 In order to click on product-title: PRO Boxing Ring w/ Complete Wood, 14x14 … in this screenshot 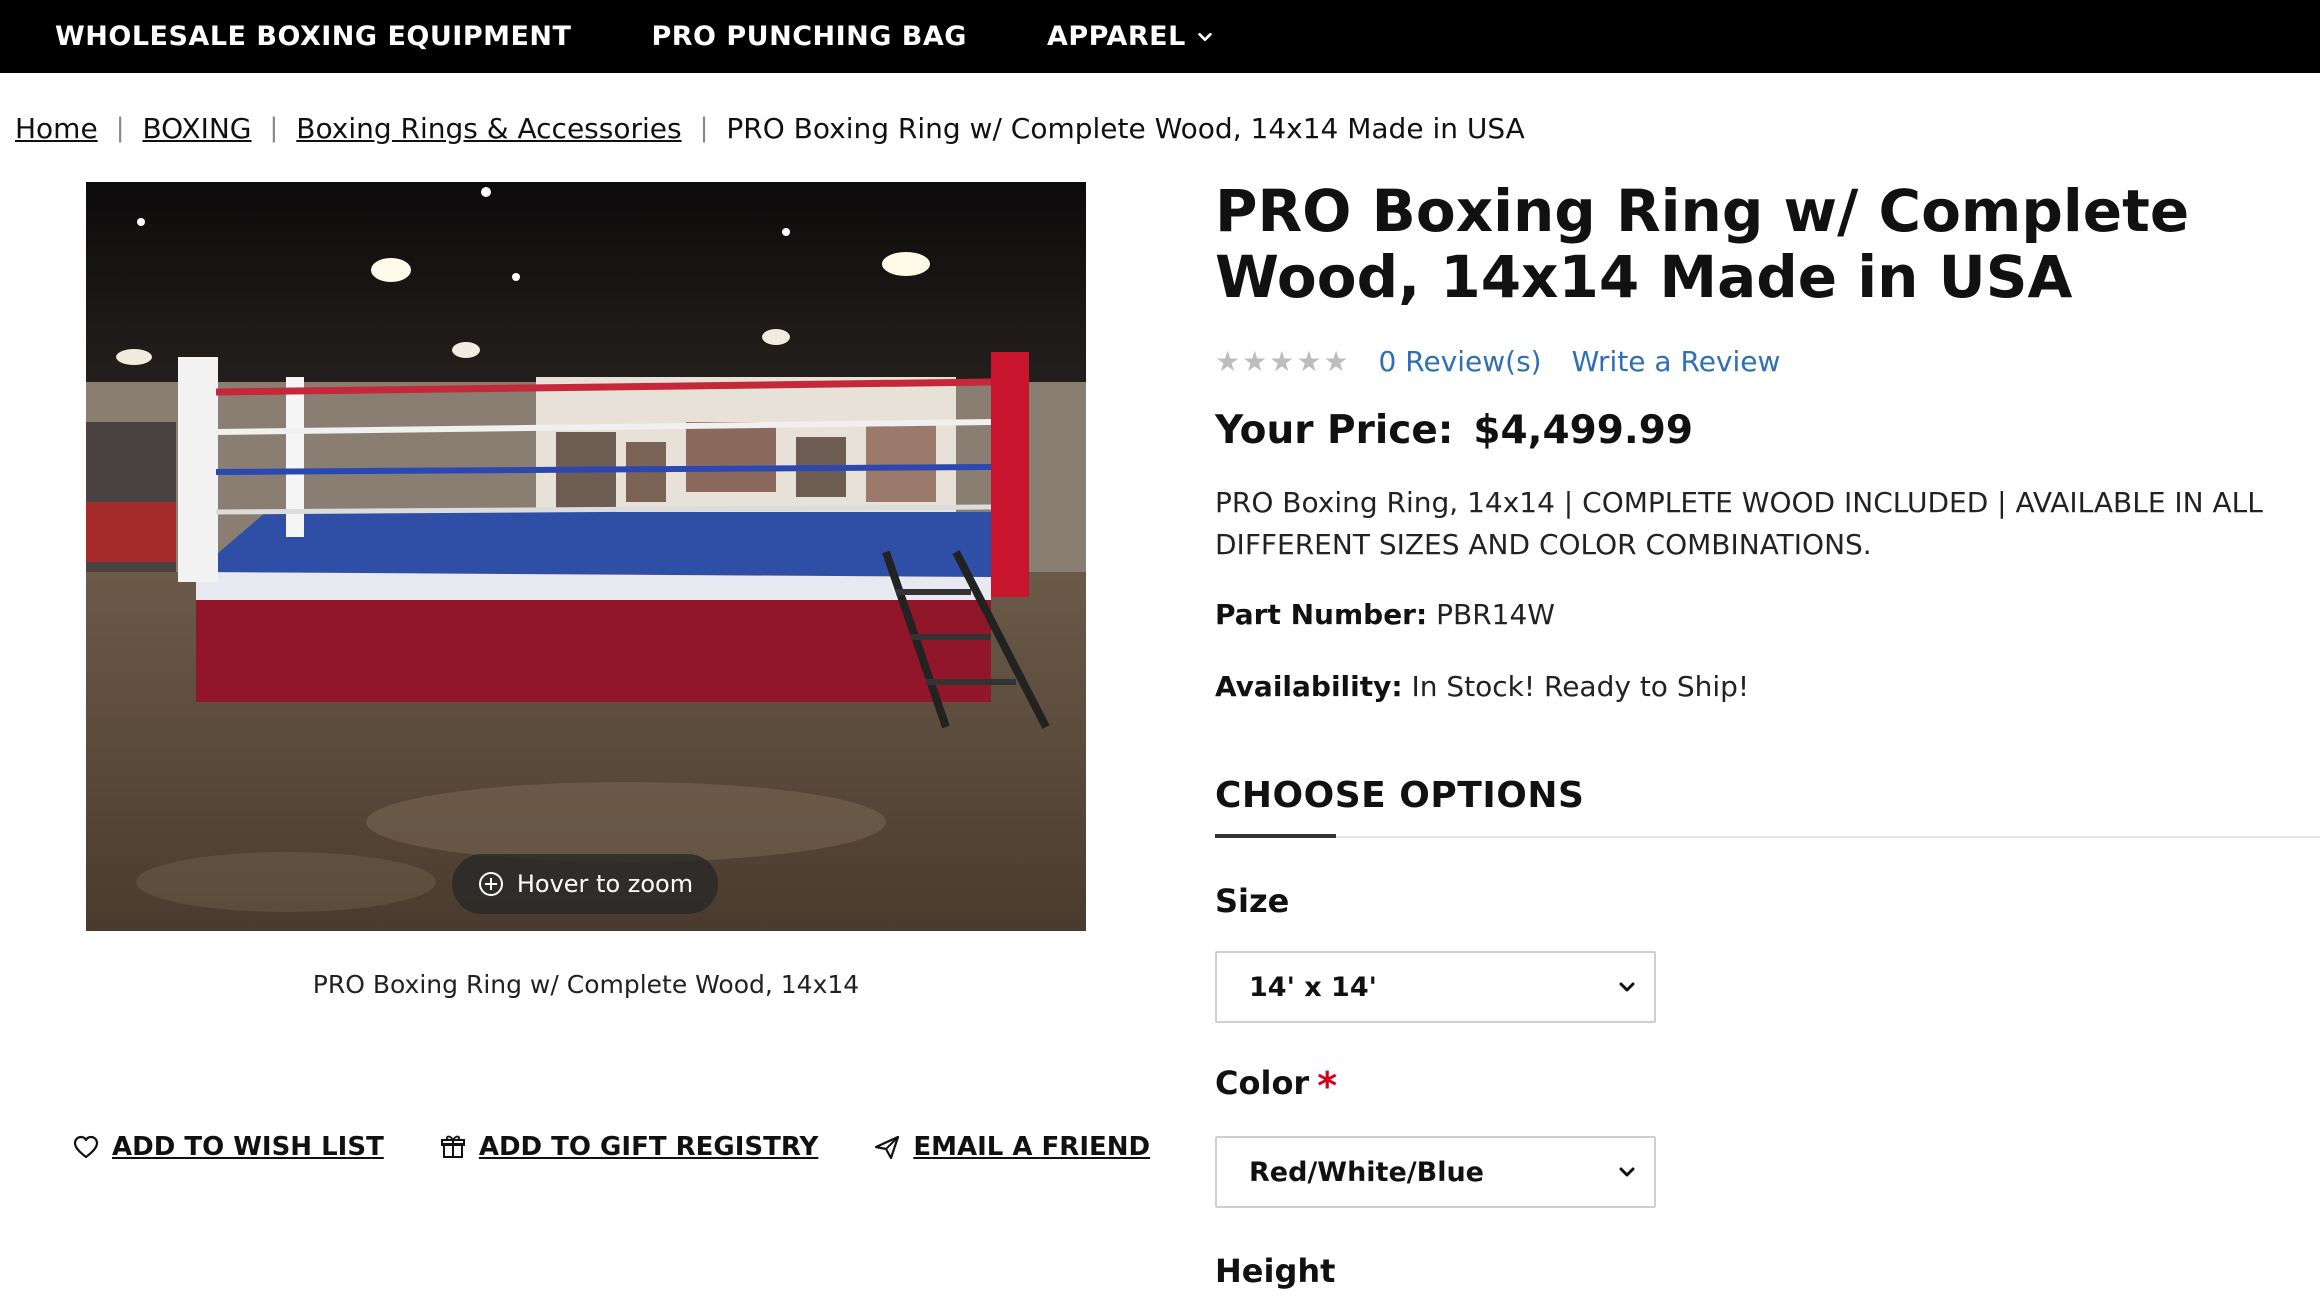, I will do `click(1702, 244)`.